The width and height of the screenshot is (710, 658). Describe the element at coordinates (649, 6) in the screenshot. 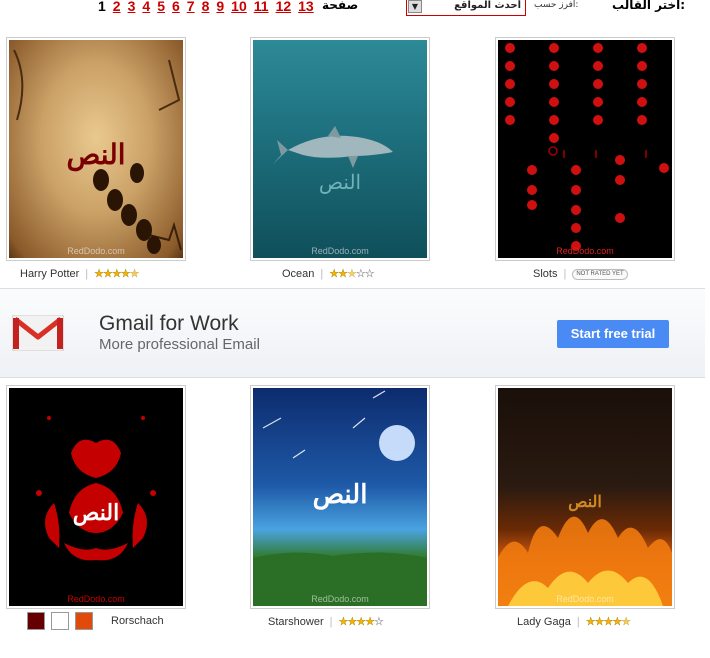

I see `choose-template-label: اختر القالب:` at that location.